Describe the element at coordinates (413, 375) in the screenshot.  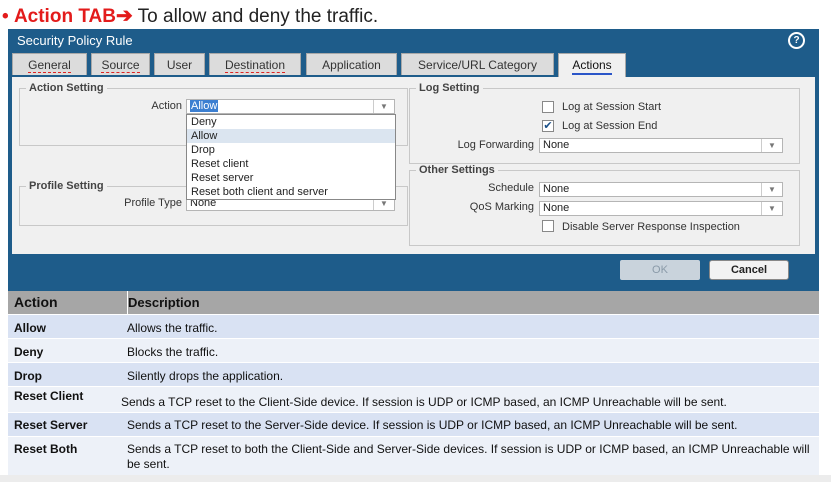
I see `table-row: Drop Silently drops the application.` at that location.